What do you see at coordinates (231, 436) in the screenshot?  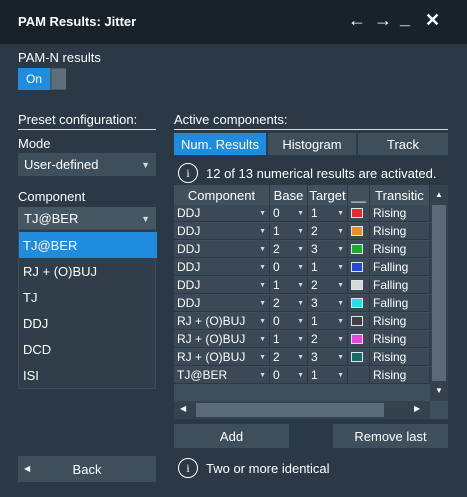 I see `add-button: Add` at bounding box center [231, 436].